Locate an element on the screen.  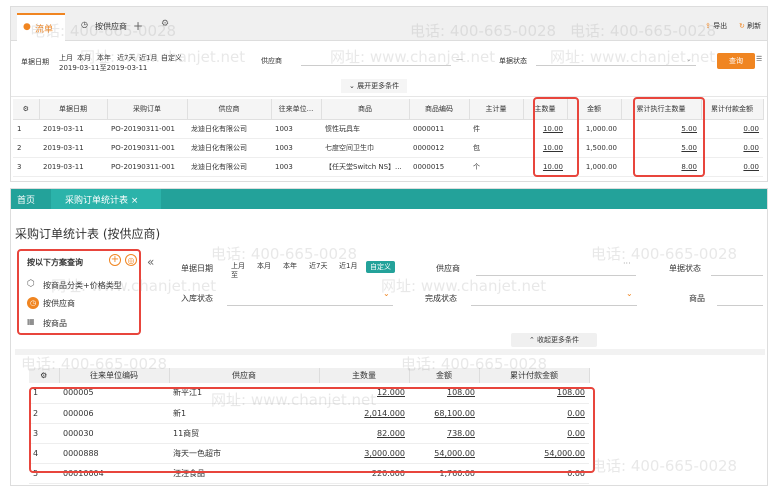
query-button: 查询 is located at coordinates (736, 61).